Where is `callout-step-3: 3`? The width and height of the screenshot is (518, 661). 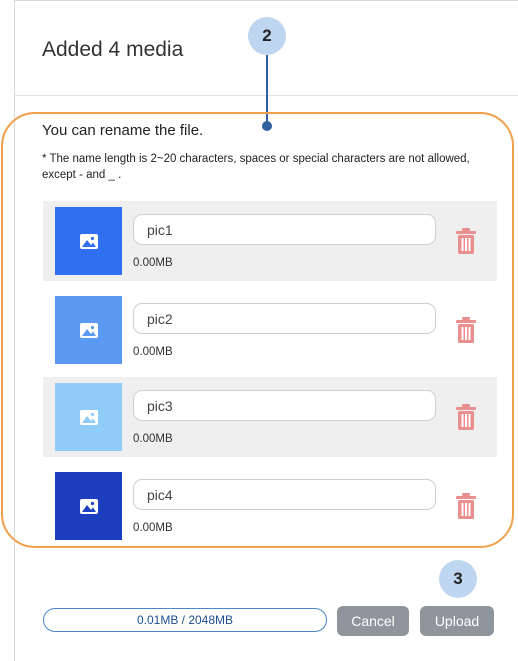
callout-step-3: 3 is located at coordinates (458, 579).